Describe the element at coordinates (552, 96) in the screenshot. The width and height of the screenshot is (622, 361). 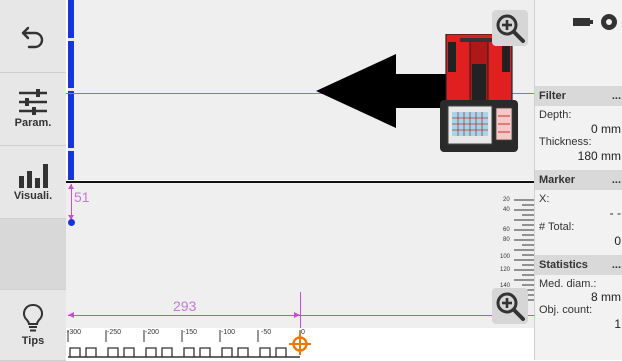
I see `filter-title: Filter` at that location.